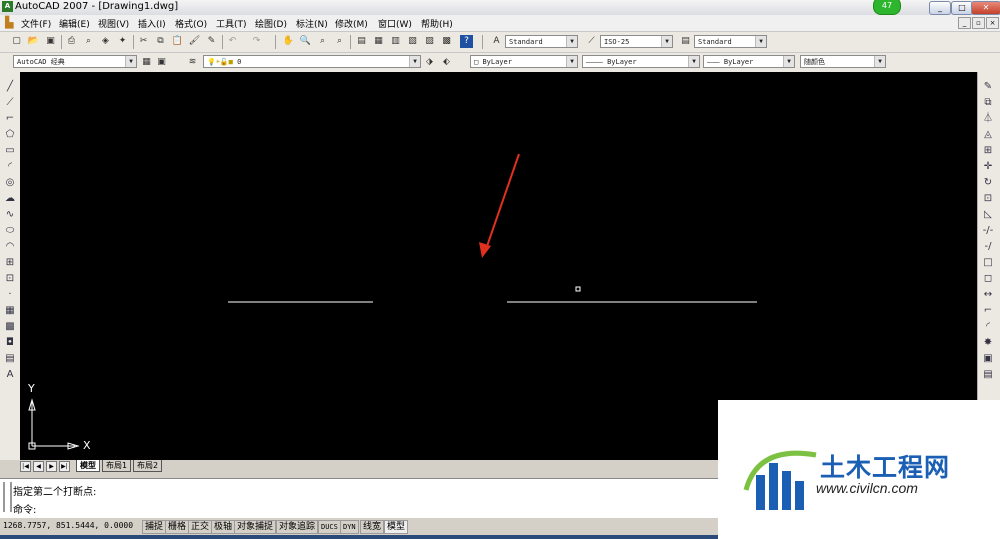  Describe the element at coordinates (988, 295) in the screenshot. I see `join-icon: ↔` at that location.